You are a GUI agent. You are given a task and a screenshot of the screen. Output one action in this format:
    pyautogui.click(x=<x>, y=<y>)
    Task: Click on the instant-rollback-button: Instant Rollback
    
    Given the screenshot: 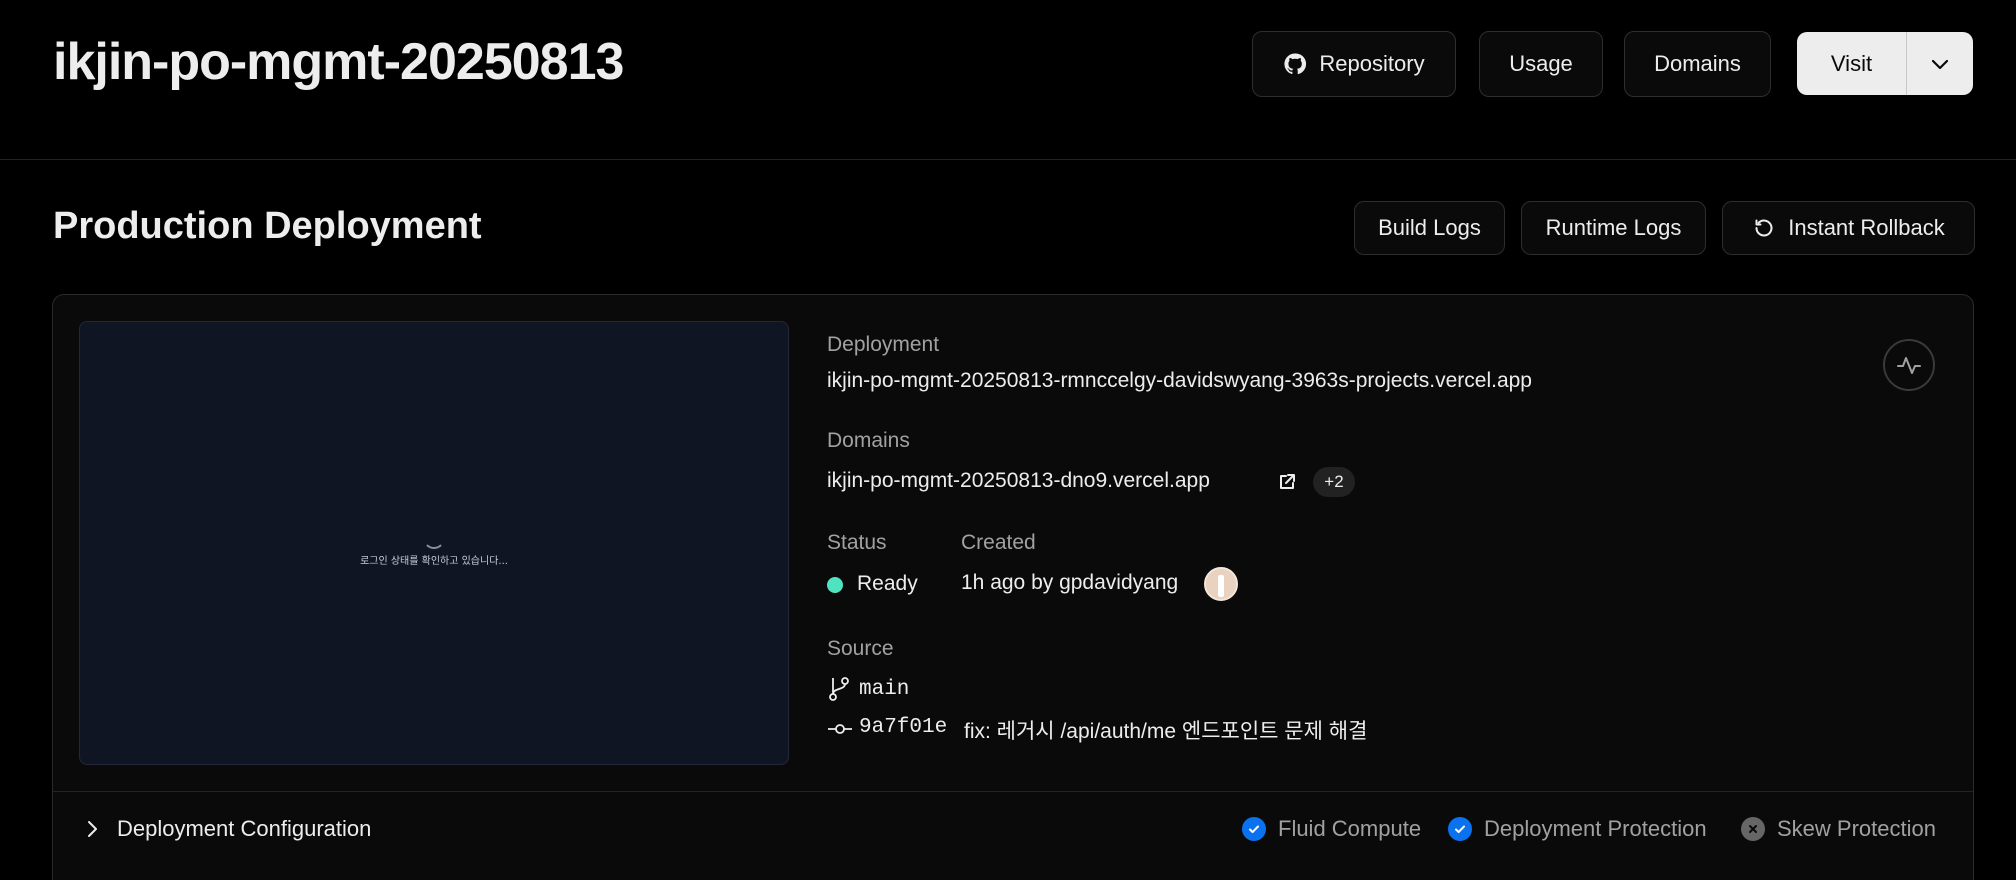 What is the action you would take?
    pyautogui.click(x=1848, y=228)
    